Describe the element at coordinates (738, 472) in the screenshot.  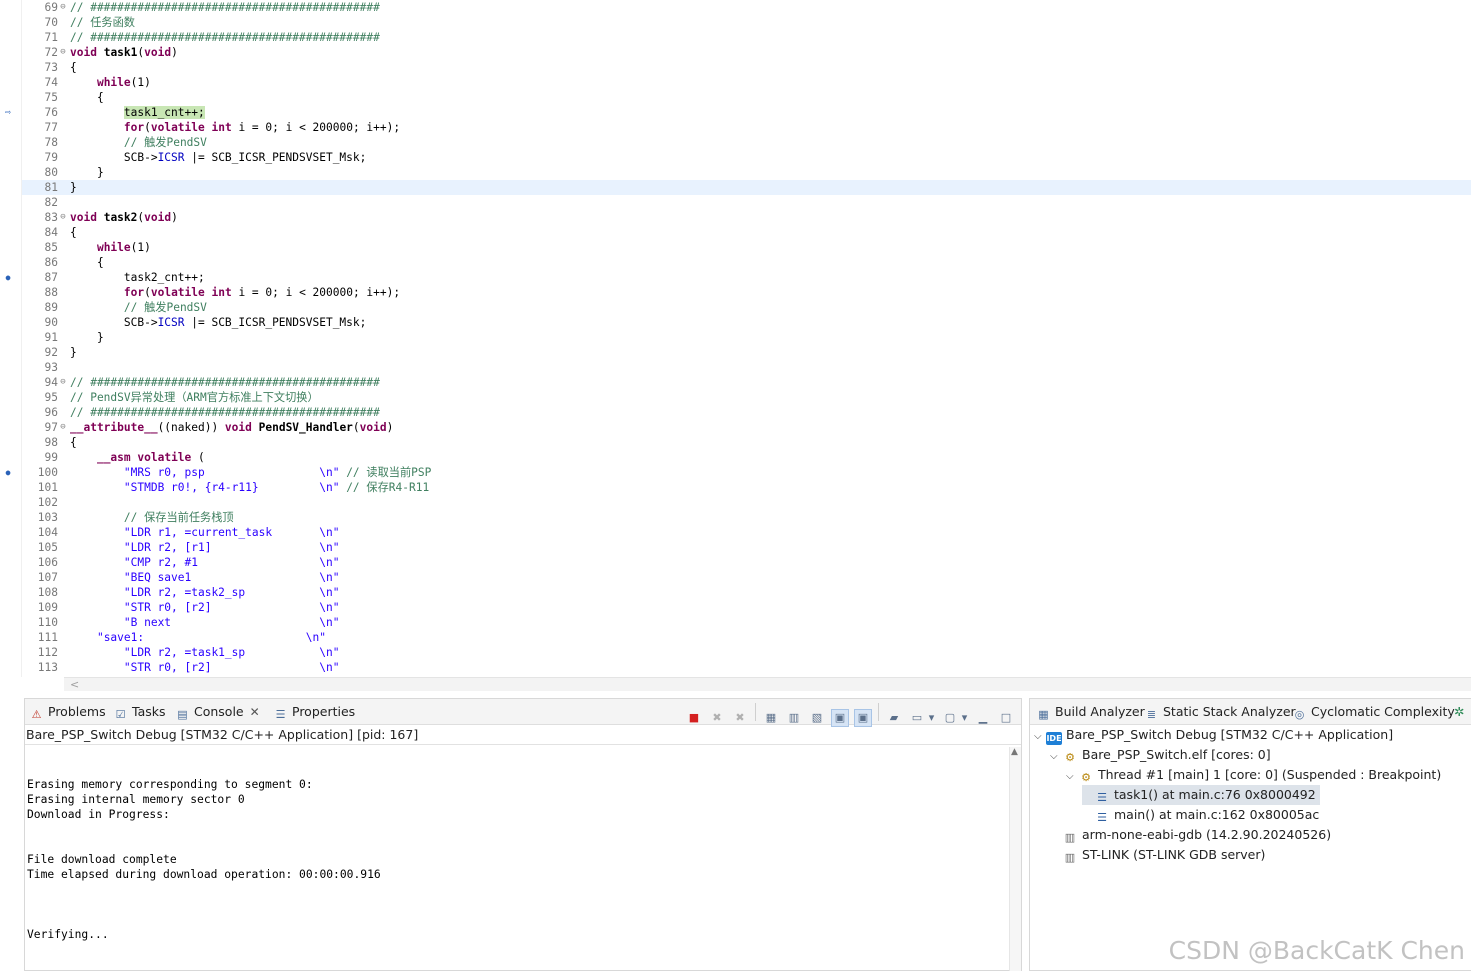
I see `code-line: ● 100 "MRS r0, psp \n" // 读取当前PSP` at that location.